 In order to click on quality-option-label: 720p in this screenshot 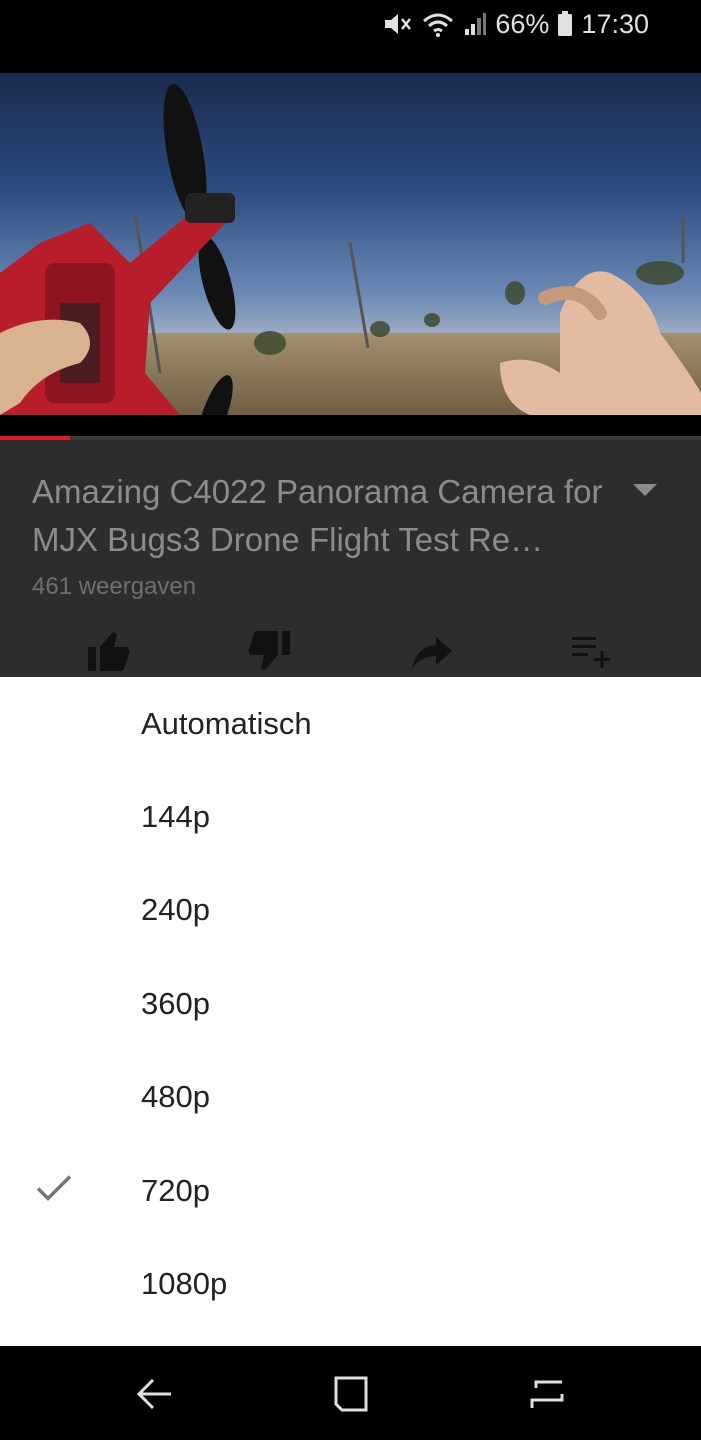, I will do `click(175, 1190)`.